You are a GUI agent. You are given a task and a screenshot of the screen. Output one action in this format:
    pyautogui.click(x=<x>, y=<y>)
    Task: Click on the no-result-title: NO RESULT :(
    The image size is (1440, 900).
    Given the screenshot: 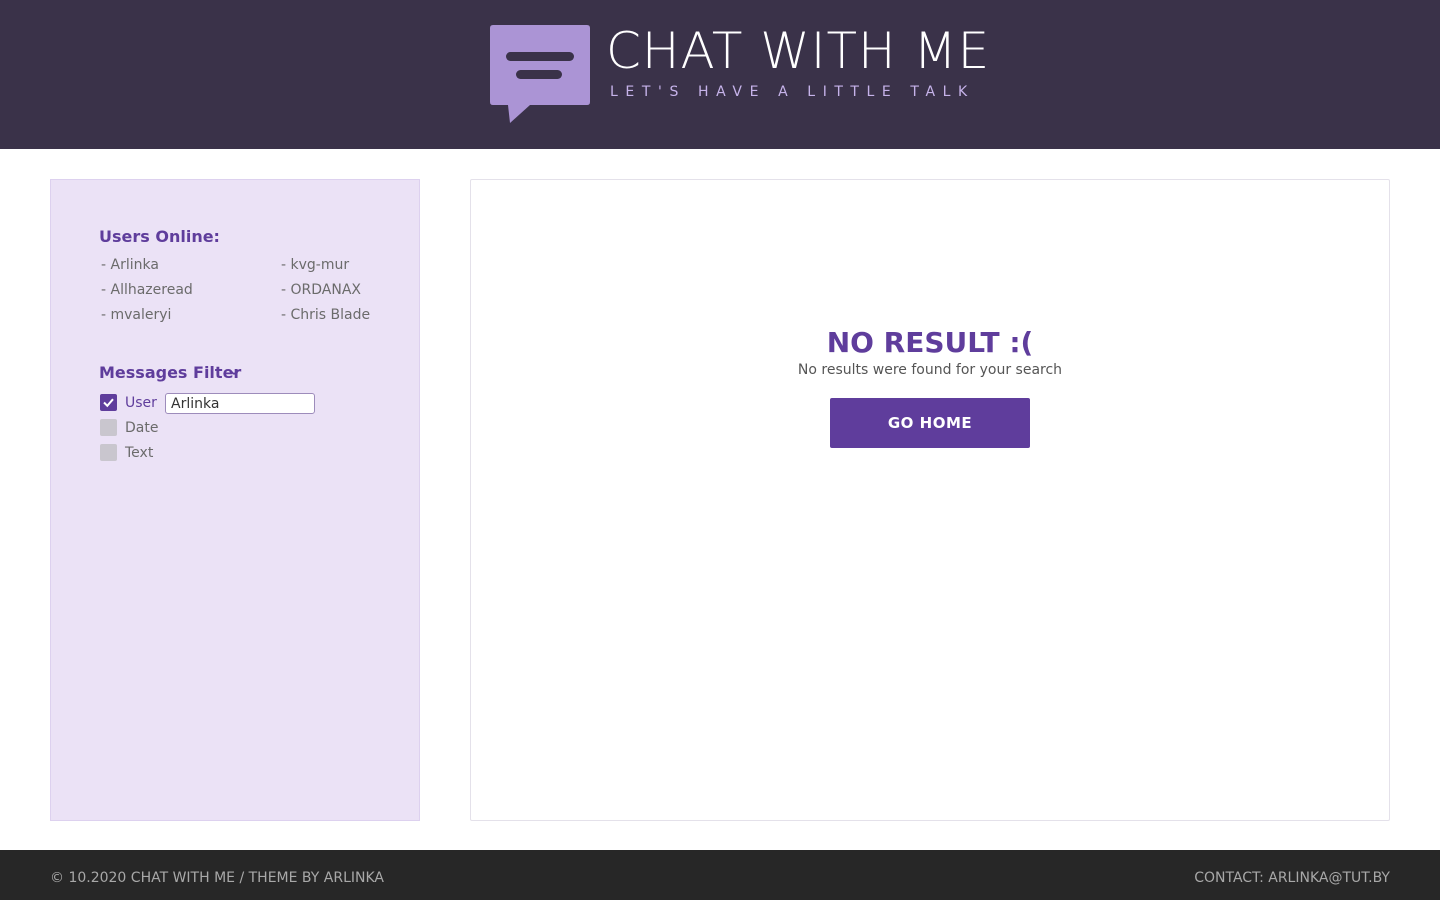 What is the action you would take?
    pyautogui.click(x=930, y=342)
    